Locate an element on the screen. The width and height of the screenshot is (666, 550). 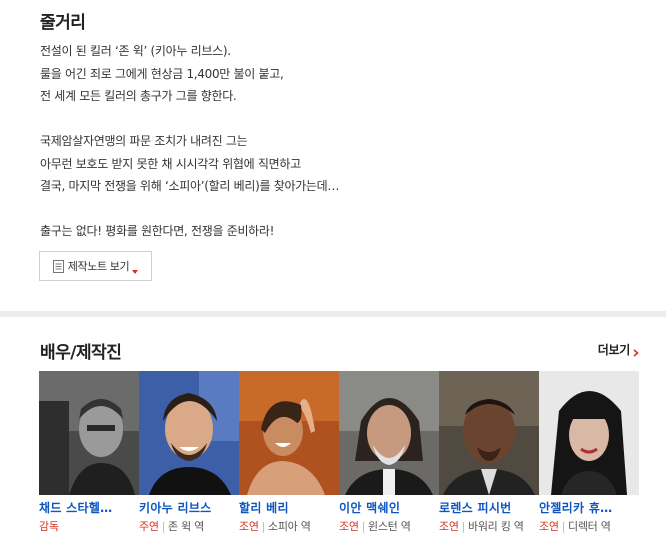
production-notes-button: 제작노트 보기 is located at coordinates (95, 266).